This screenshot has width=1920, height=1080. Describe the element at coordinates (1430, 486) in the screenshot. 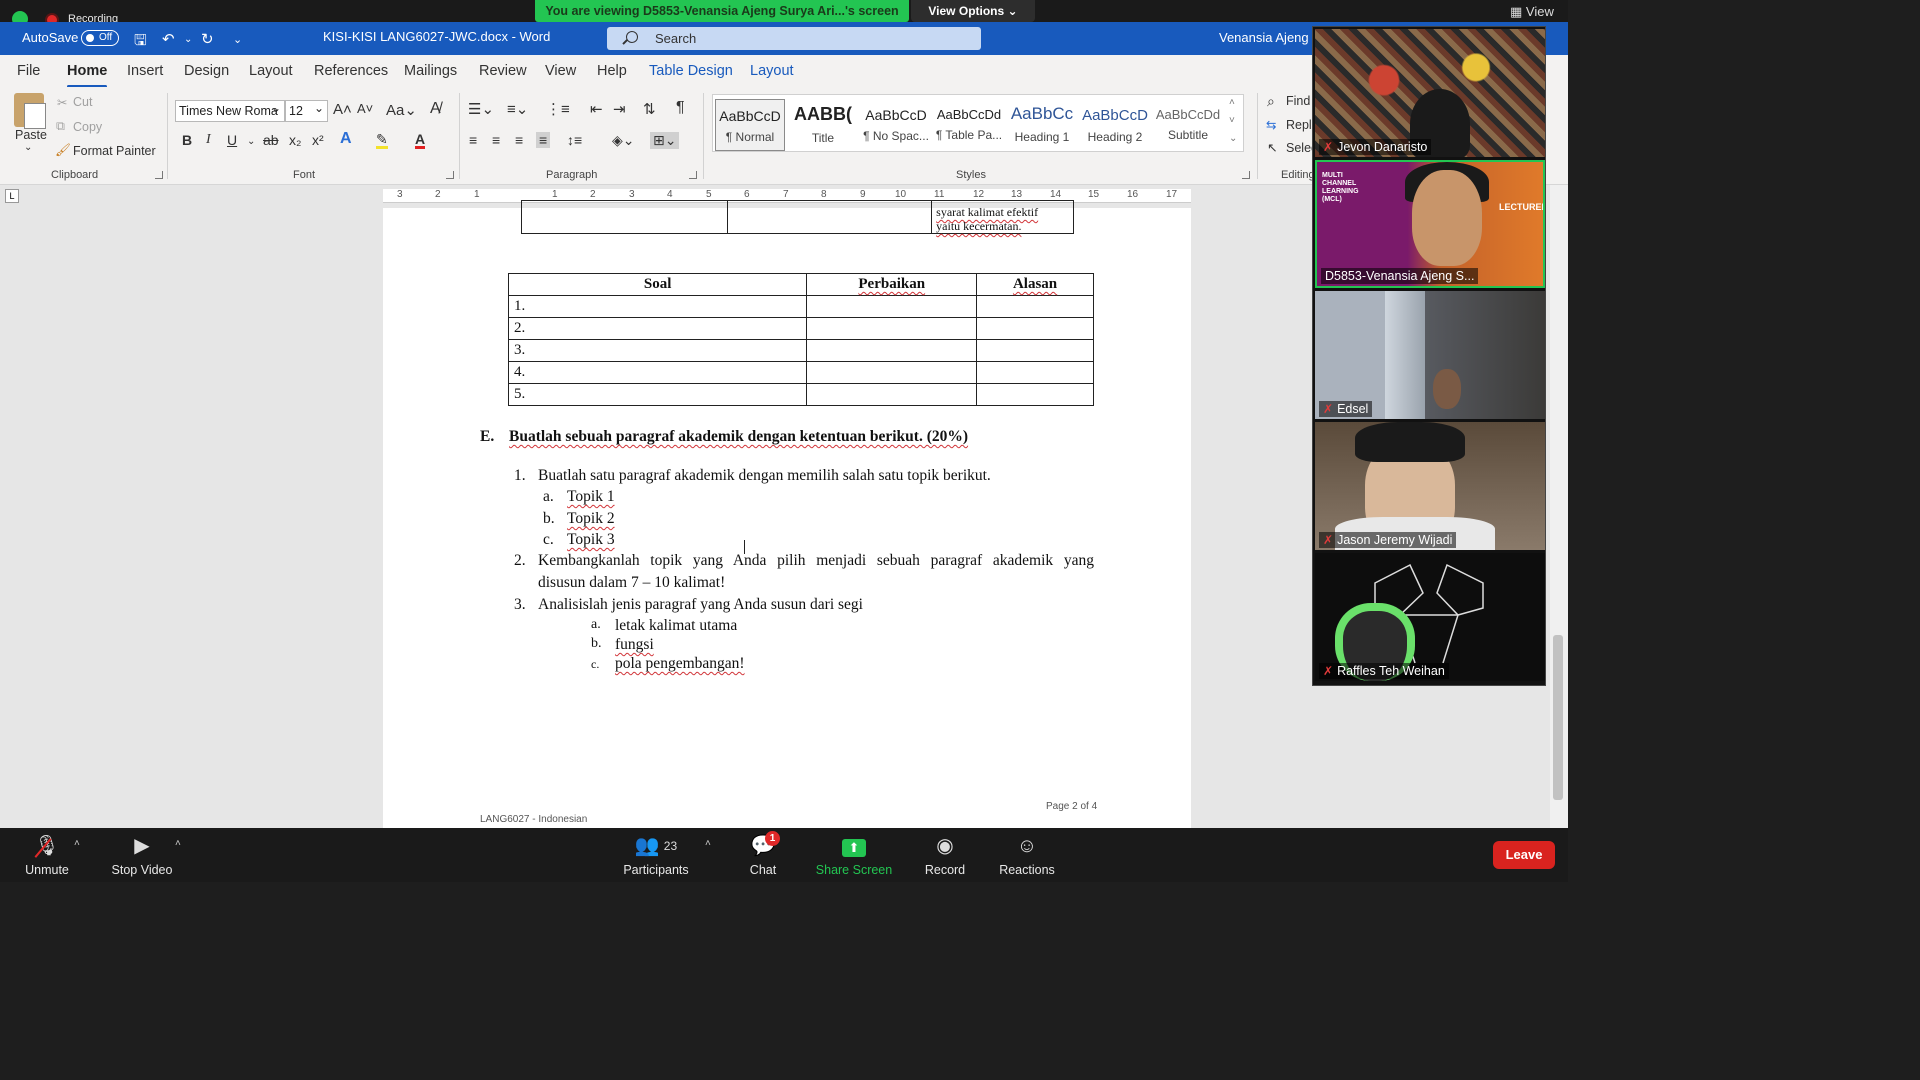

I see `participant-tile: ✗ Jason Jeremy Wijadi` at that location.